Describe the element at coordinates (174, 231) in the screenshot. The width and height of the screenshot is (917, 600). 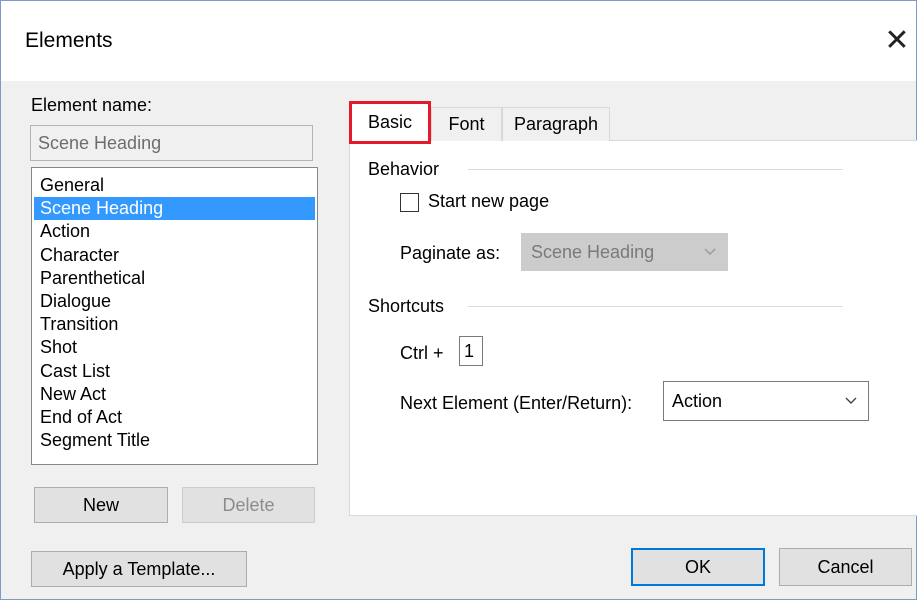
I see `list-item: Action` at that location.